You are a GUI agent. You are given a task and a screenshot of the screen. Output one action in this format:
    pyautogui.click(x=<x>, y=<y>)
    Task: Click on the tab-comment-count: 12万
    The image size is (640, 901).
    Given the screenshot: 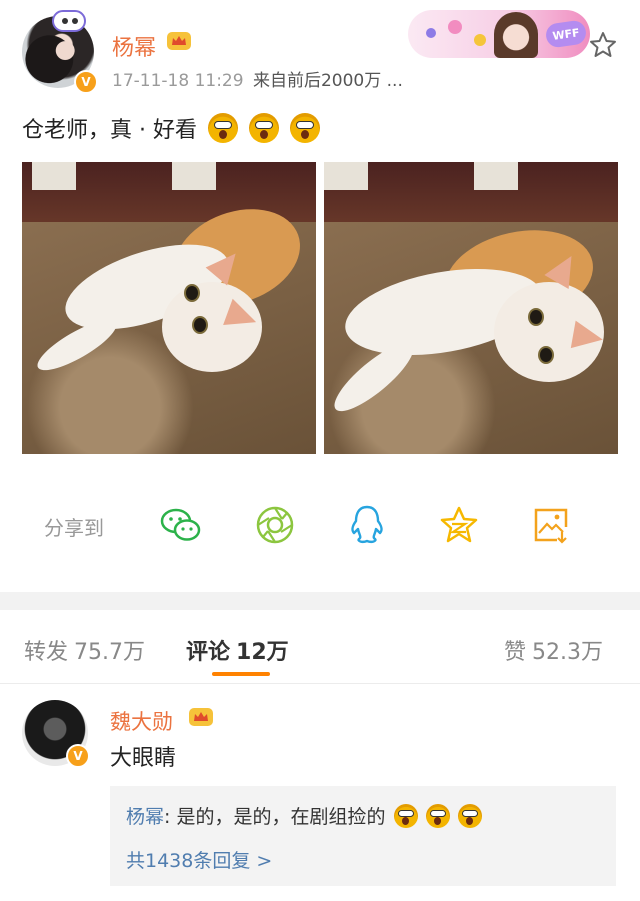 What is the action you would take?
    pyautogui.click(x=262, y=652)
    